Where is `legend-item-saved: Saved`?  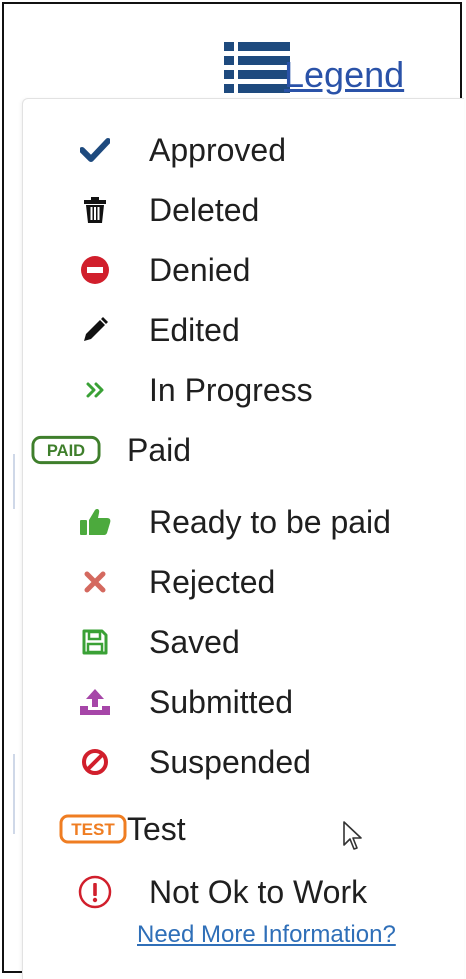 legend-item-saved: Saved is located at coordinates (233, 642).